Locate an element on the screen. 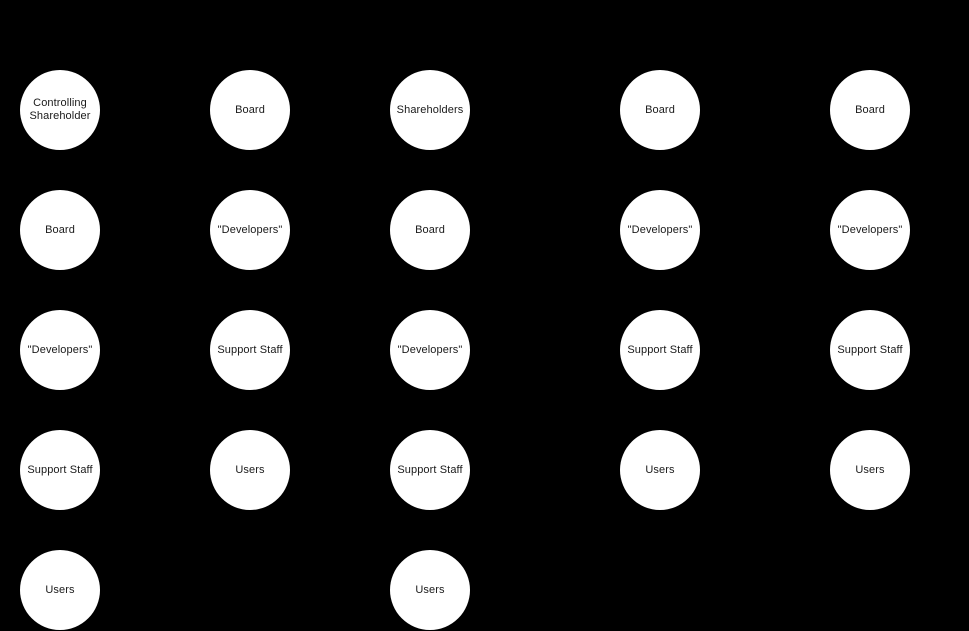  node-circle: Shareholders is located at coordinates (430, 110).